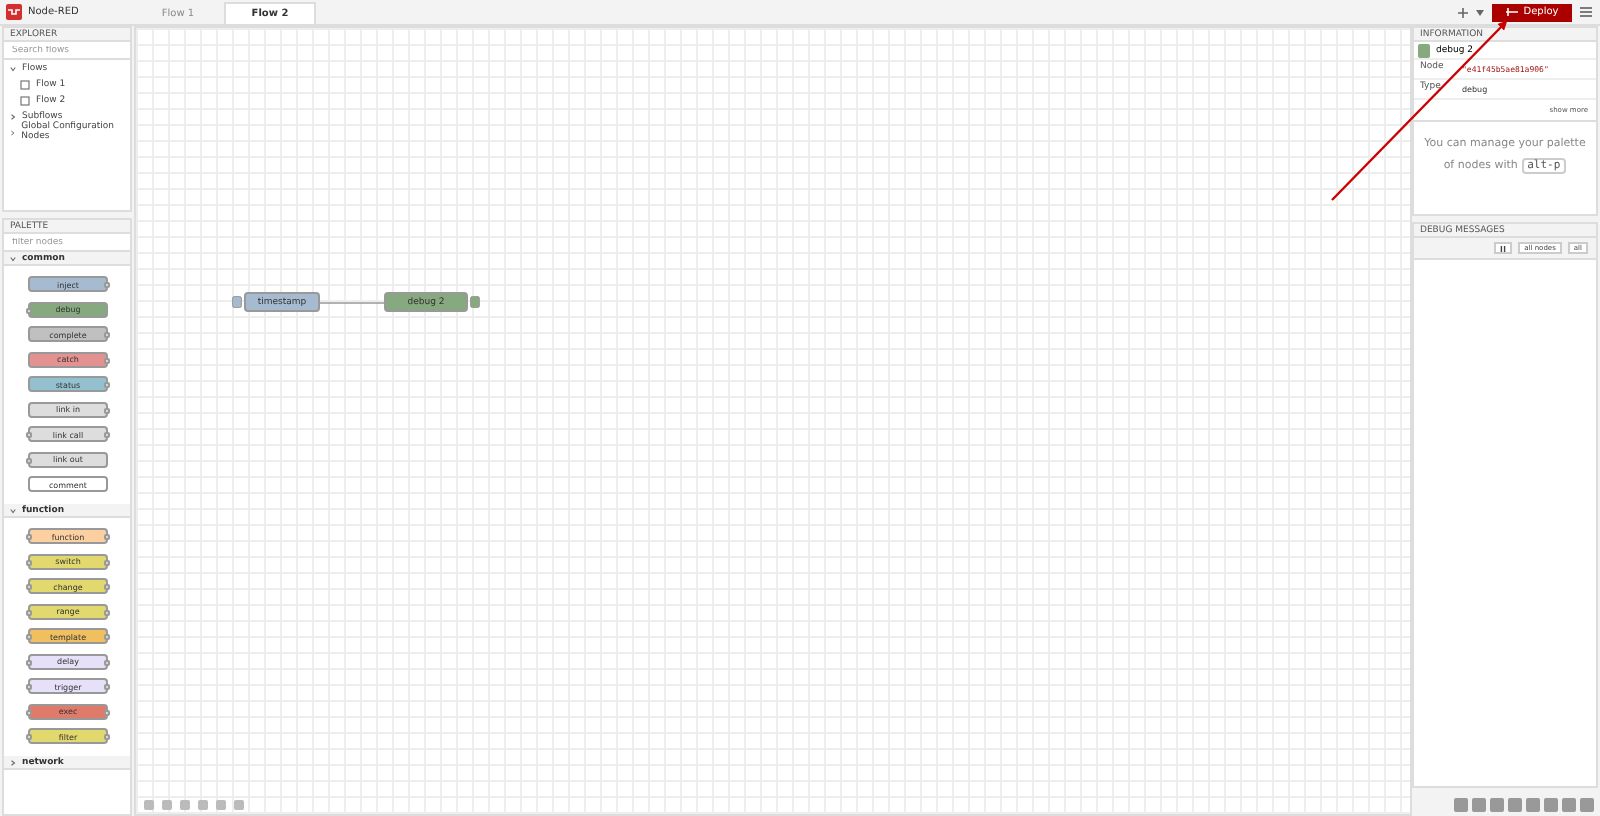 This screenshot has height=816, width=1600. What do you see at coordinates (1480, 12) in the screenshot?
I see `caret-icon` at bounding box center [1480, 12].